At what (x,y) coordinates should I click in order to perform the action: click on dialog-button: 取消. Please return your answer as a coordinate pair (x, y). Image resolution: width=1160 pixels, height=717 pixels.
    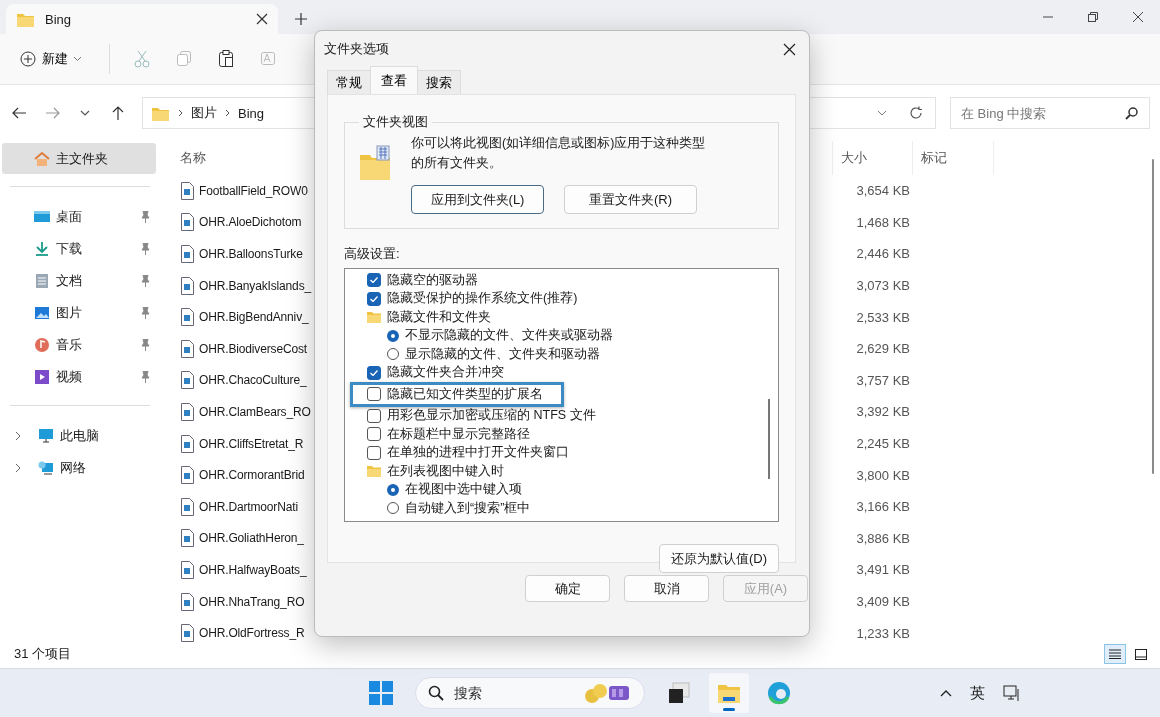
    Looking at the image, I should click on (666, 588).